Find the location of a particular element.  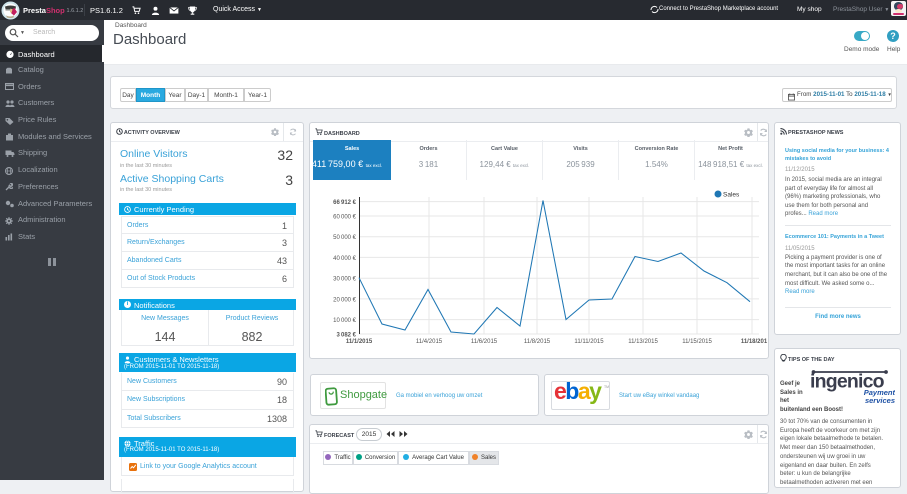

svg-text: Sales is located at coordinates (731, 195).